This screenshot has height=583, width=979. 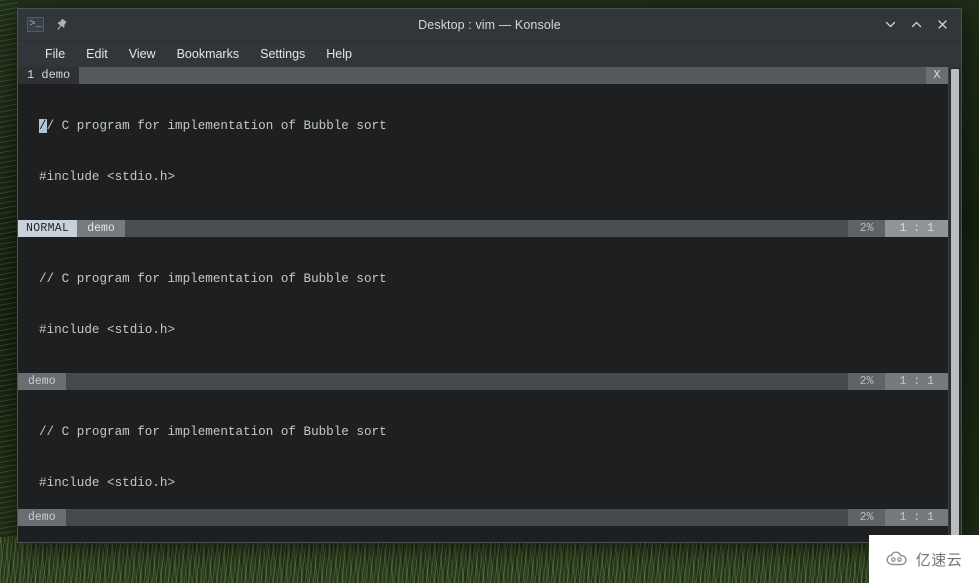 I want to click on vim-tabline: 1 demo X, so click(x=483, y=75).